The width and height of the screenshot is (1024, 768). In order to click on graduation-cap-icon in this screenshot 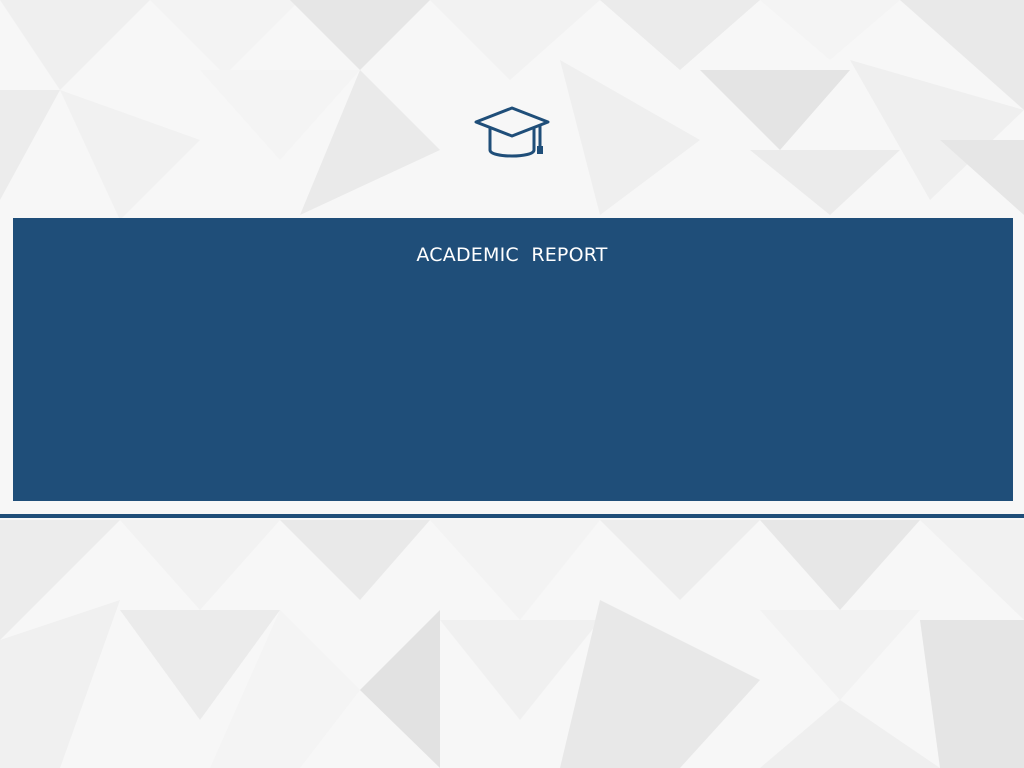, I will do `click(512, 132)`.